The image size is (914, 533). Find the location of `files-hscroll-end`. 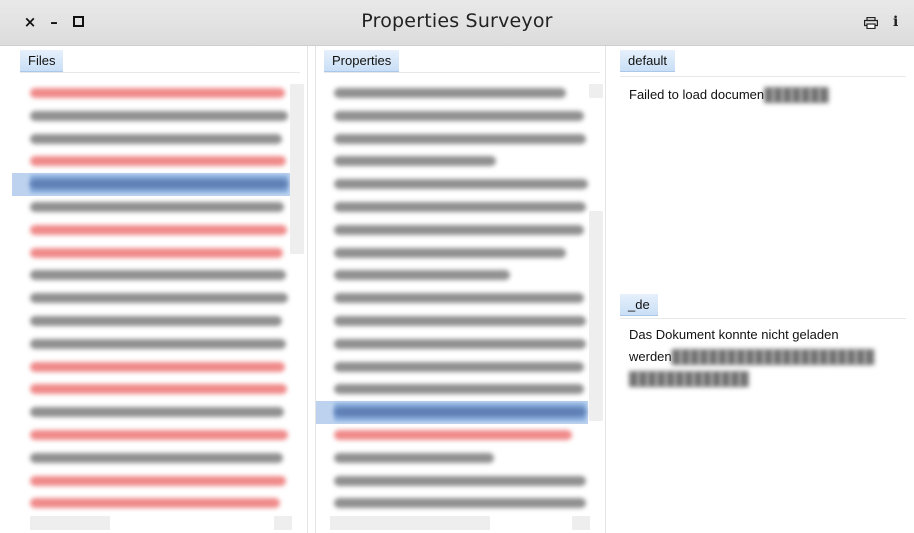

files-hscroll-end is located at coordinates (283, 523).